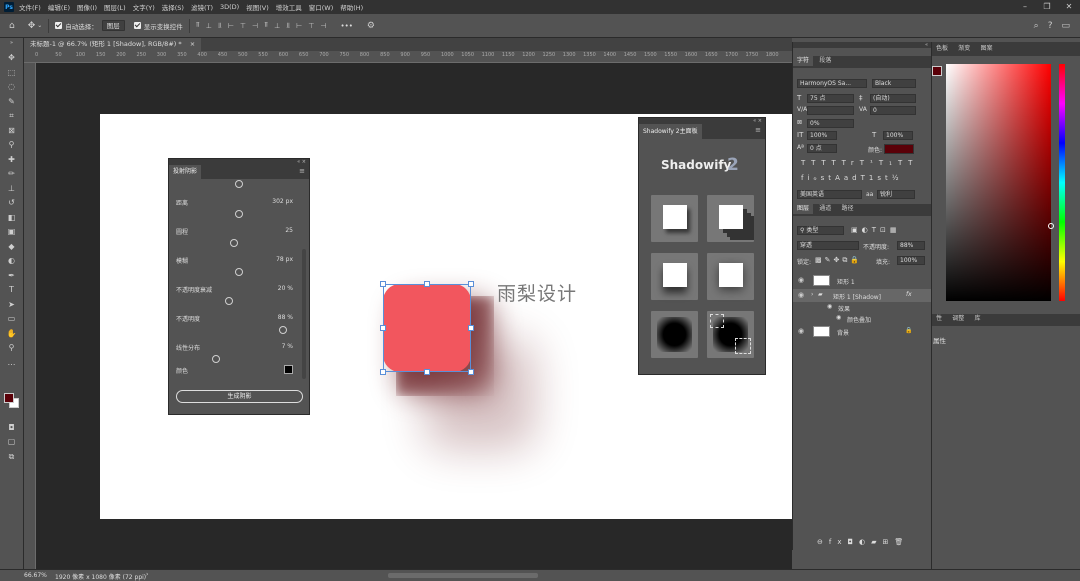 This screenshot has width=1080, height=581. I want to click on eyedropper-tool-icon: ⚲, so click(11, 145).